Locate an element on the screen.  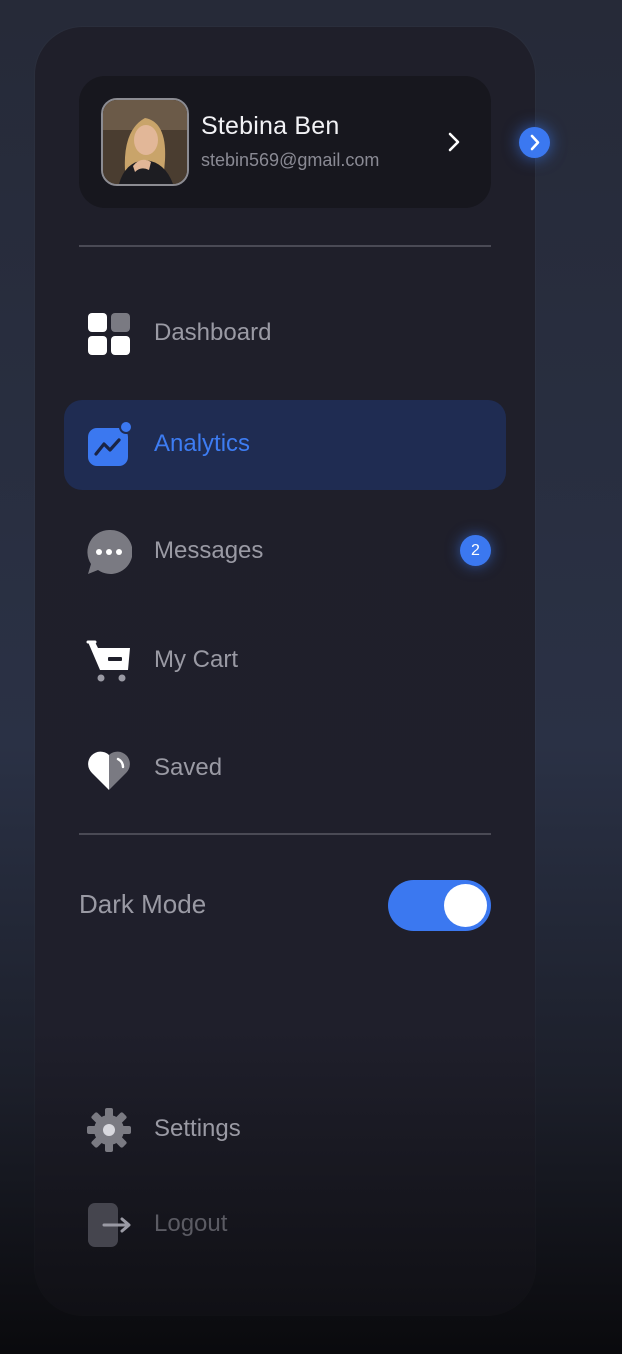
unread-count-badge: 2 is located at coordinates (475, 550).